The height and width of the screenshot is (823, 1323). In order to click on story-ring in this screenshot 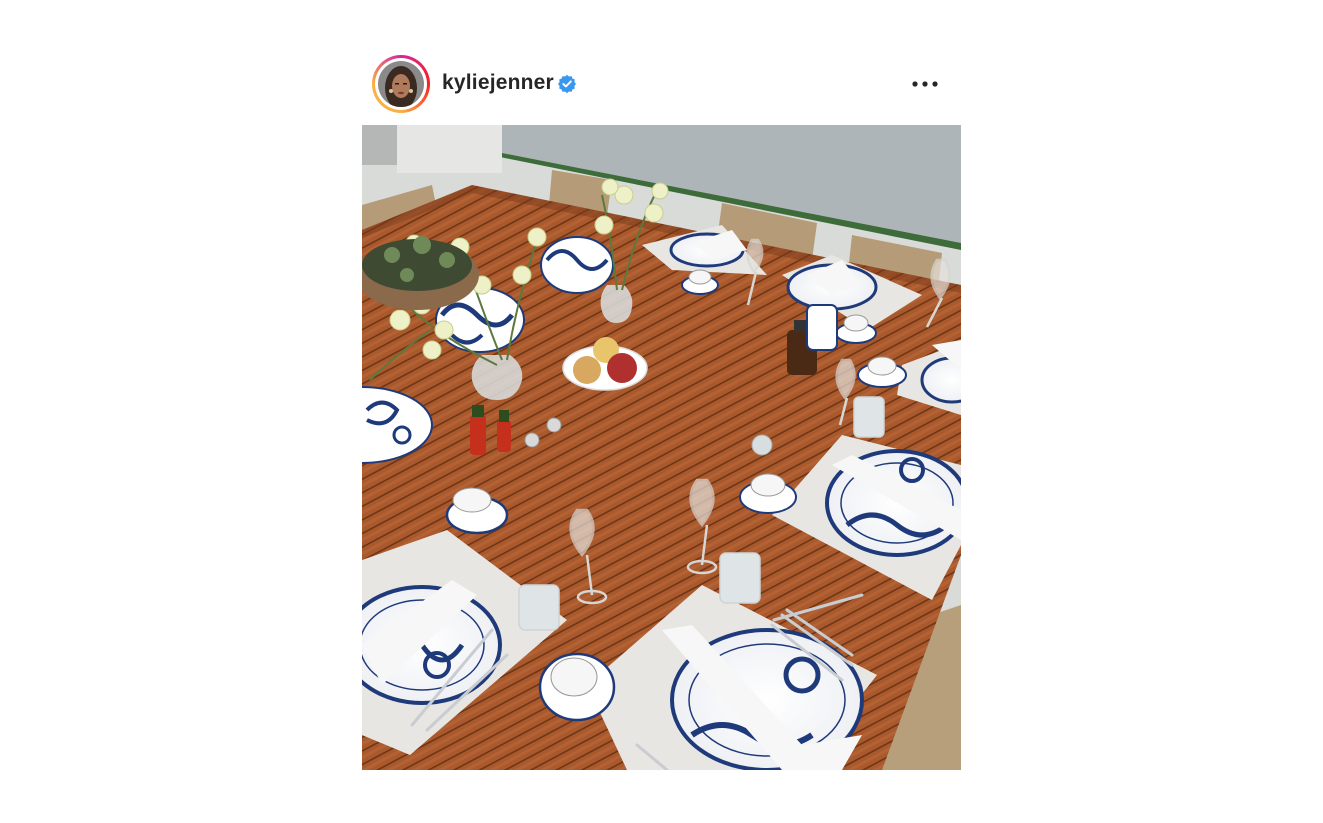, I will do `click(401, 84)`.